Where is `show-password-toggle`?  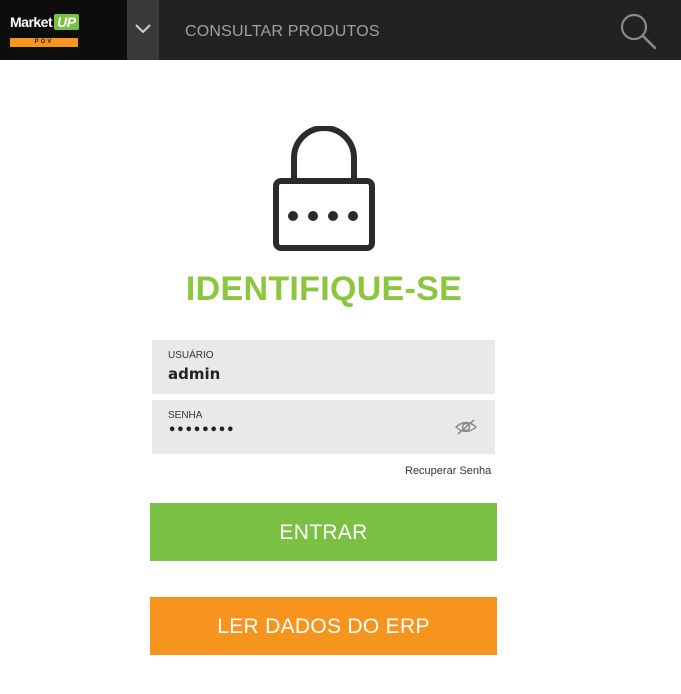
show-password-toggle is located at coordinates (466, 427).